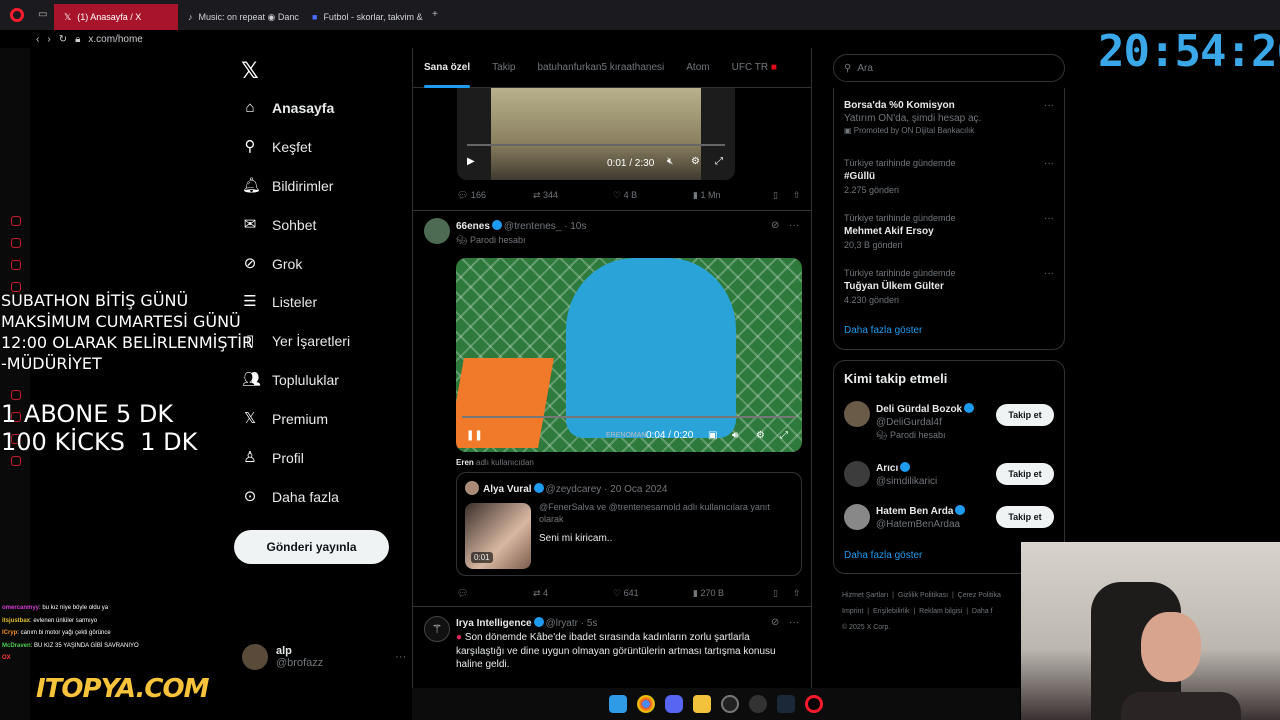 The width and height of the screenshot is (1280, 720). I want to click on video-player: ▶ 0:01 / 2:30 🔇︎ ⚙ ⤢, so click(596, 134).